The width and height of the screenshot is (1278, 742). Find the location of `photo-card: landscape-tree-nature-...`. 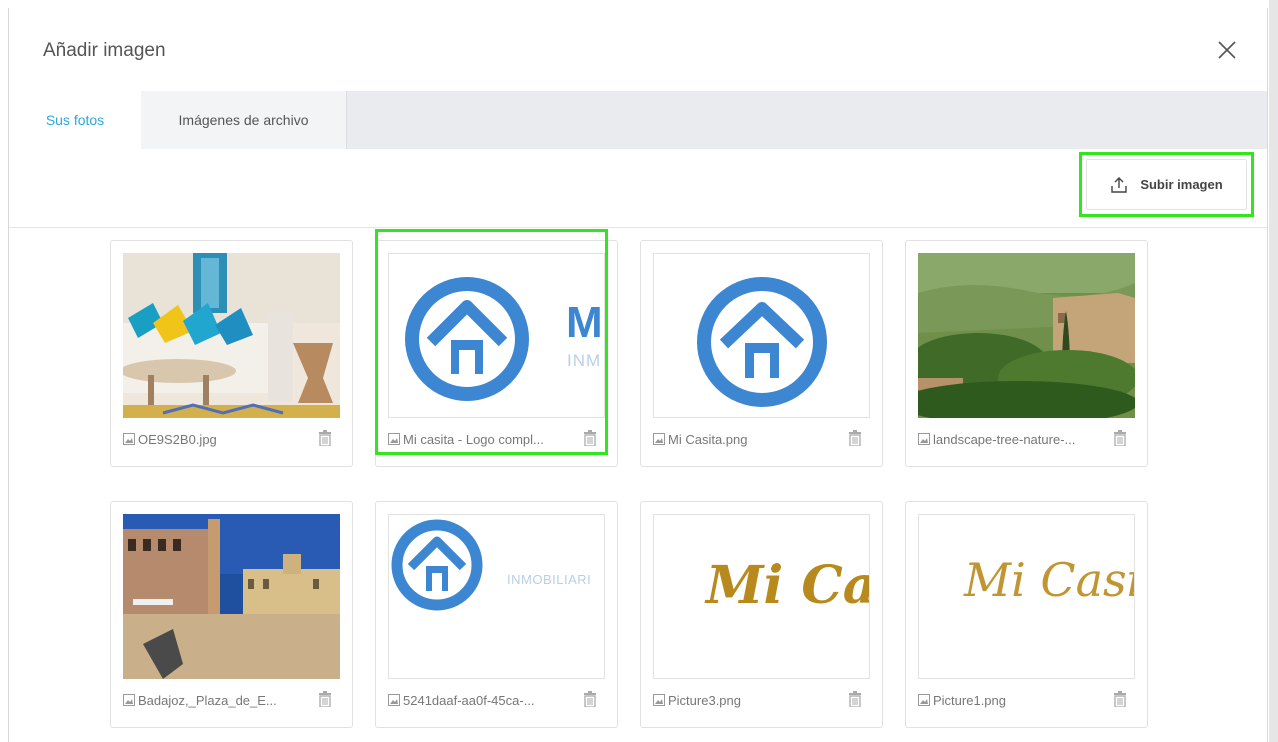

photo-card: landscape-tree-nature-... is located at coordinates (1026, 353).